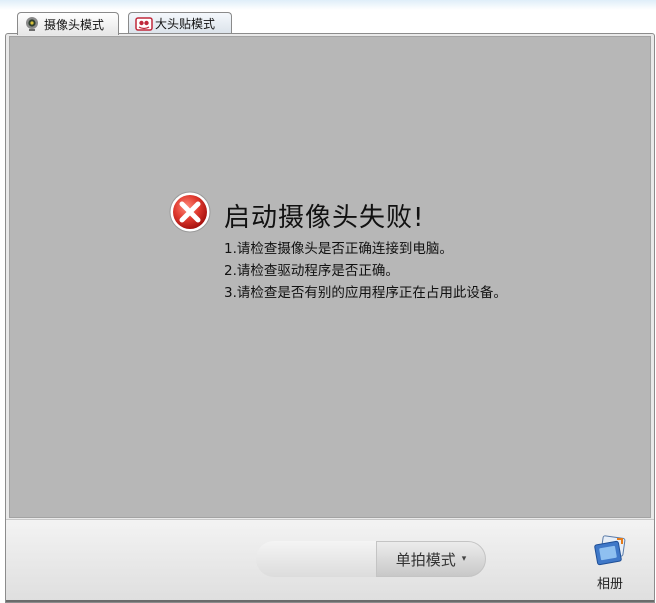 The height and width of the screenshot is (603, 656). I want to click on error-title: 启动摄像头失败!, so click(324, 218).